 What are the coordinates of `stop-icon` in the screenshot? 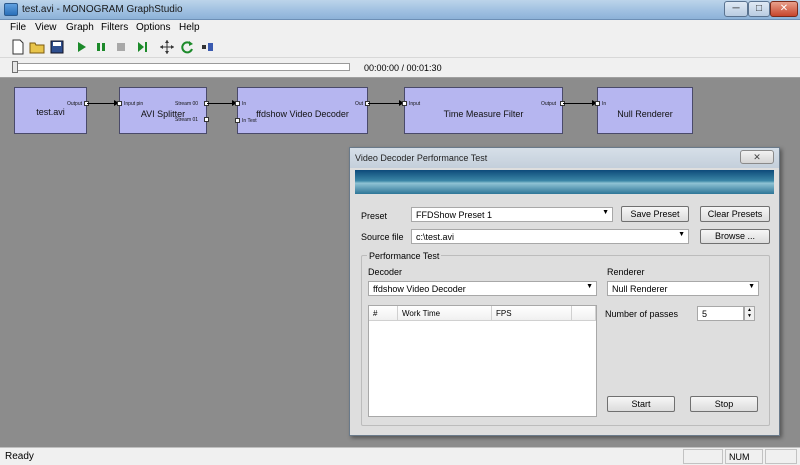 It's located at (121, 47).